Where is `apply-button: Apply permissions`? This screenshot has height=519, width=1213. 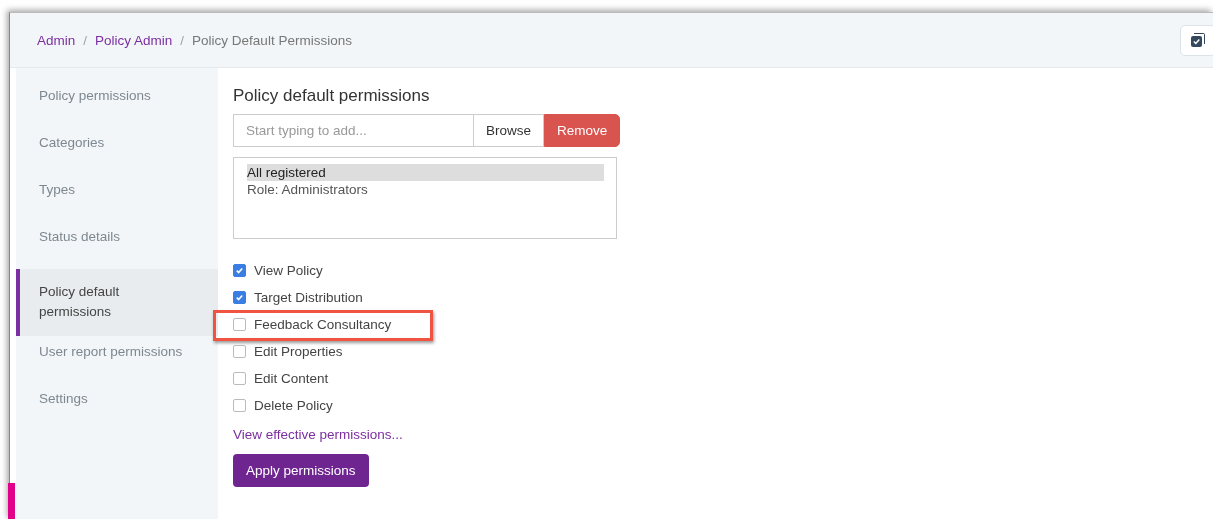
apply-button: Apply permissions is located at coordinates (301, 470).